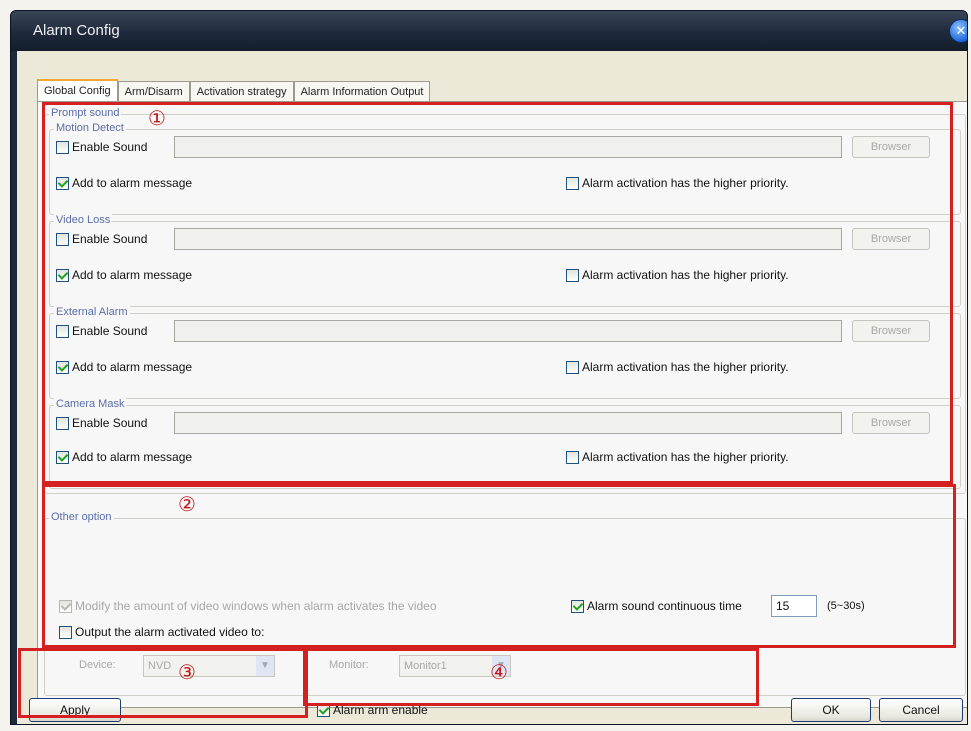  I want to click on motion-add-to-message-checkbox: Add to alarm message, so click(124, 183).